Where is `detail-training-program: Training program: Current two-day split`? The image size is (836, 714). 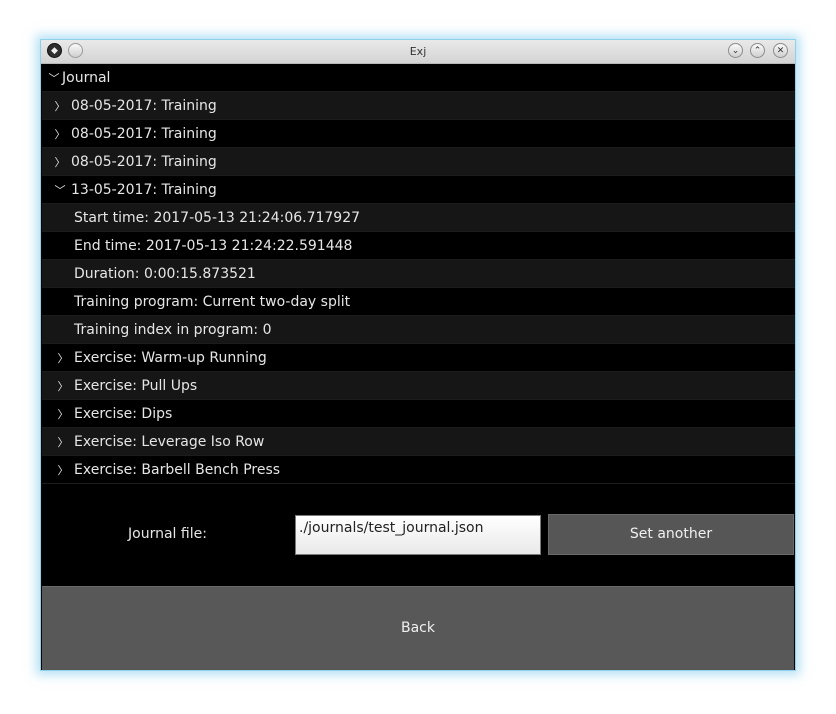
detail-training-program: Training program: Current two-day split is located at coordinates (418, 302).